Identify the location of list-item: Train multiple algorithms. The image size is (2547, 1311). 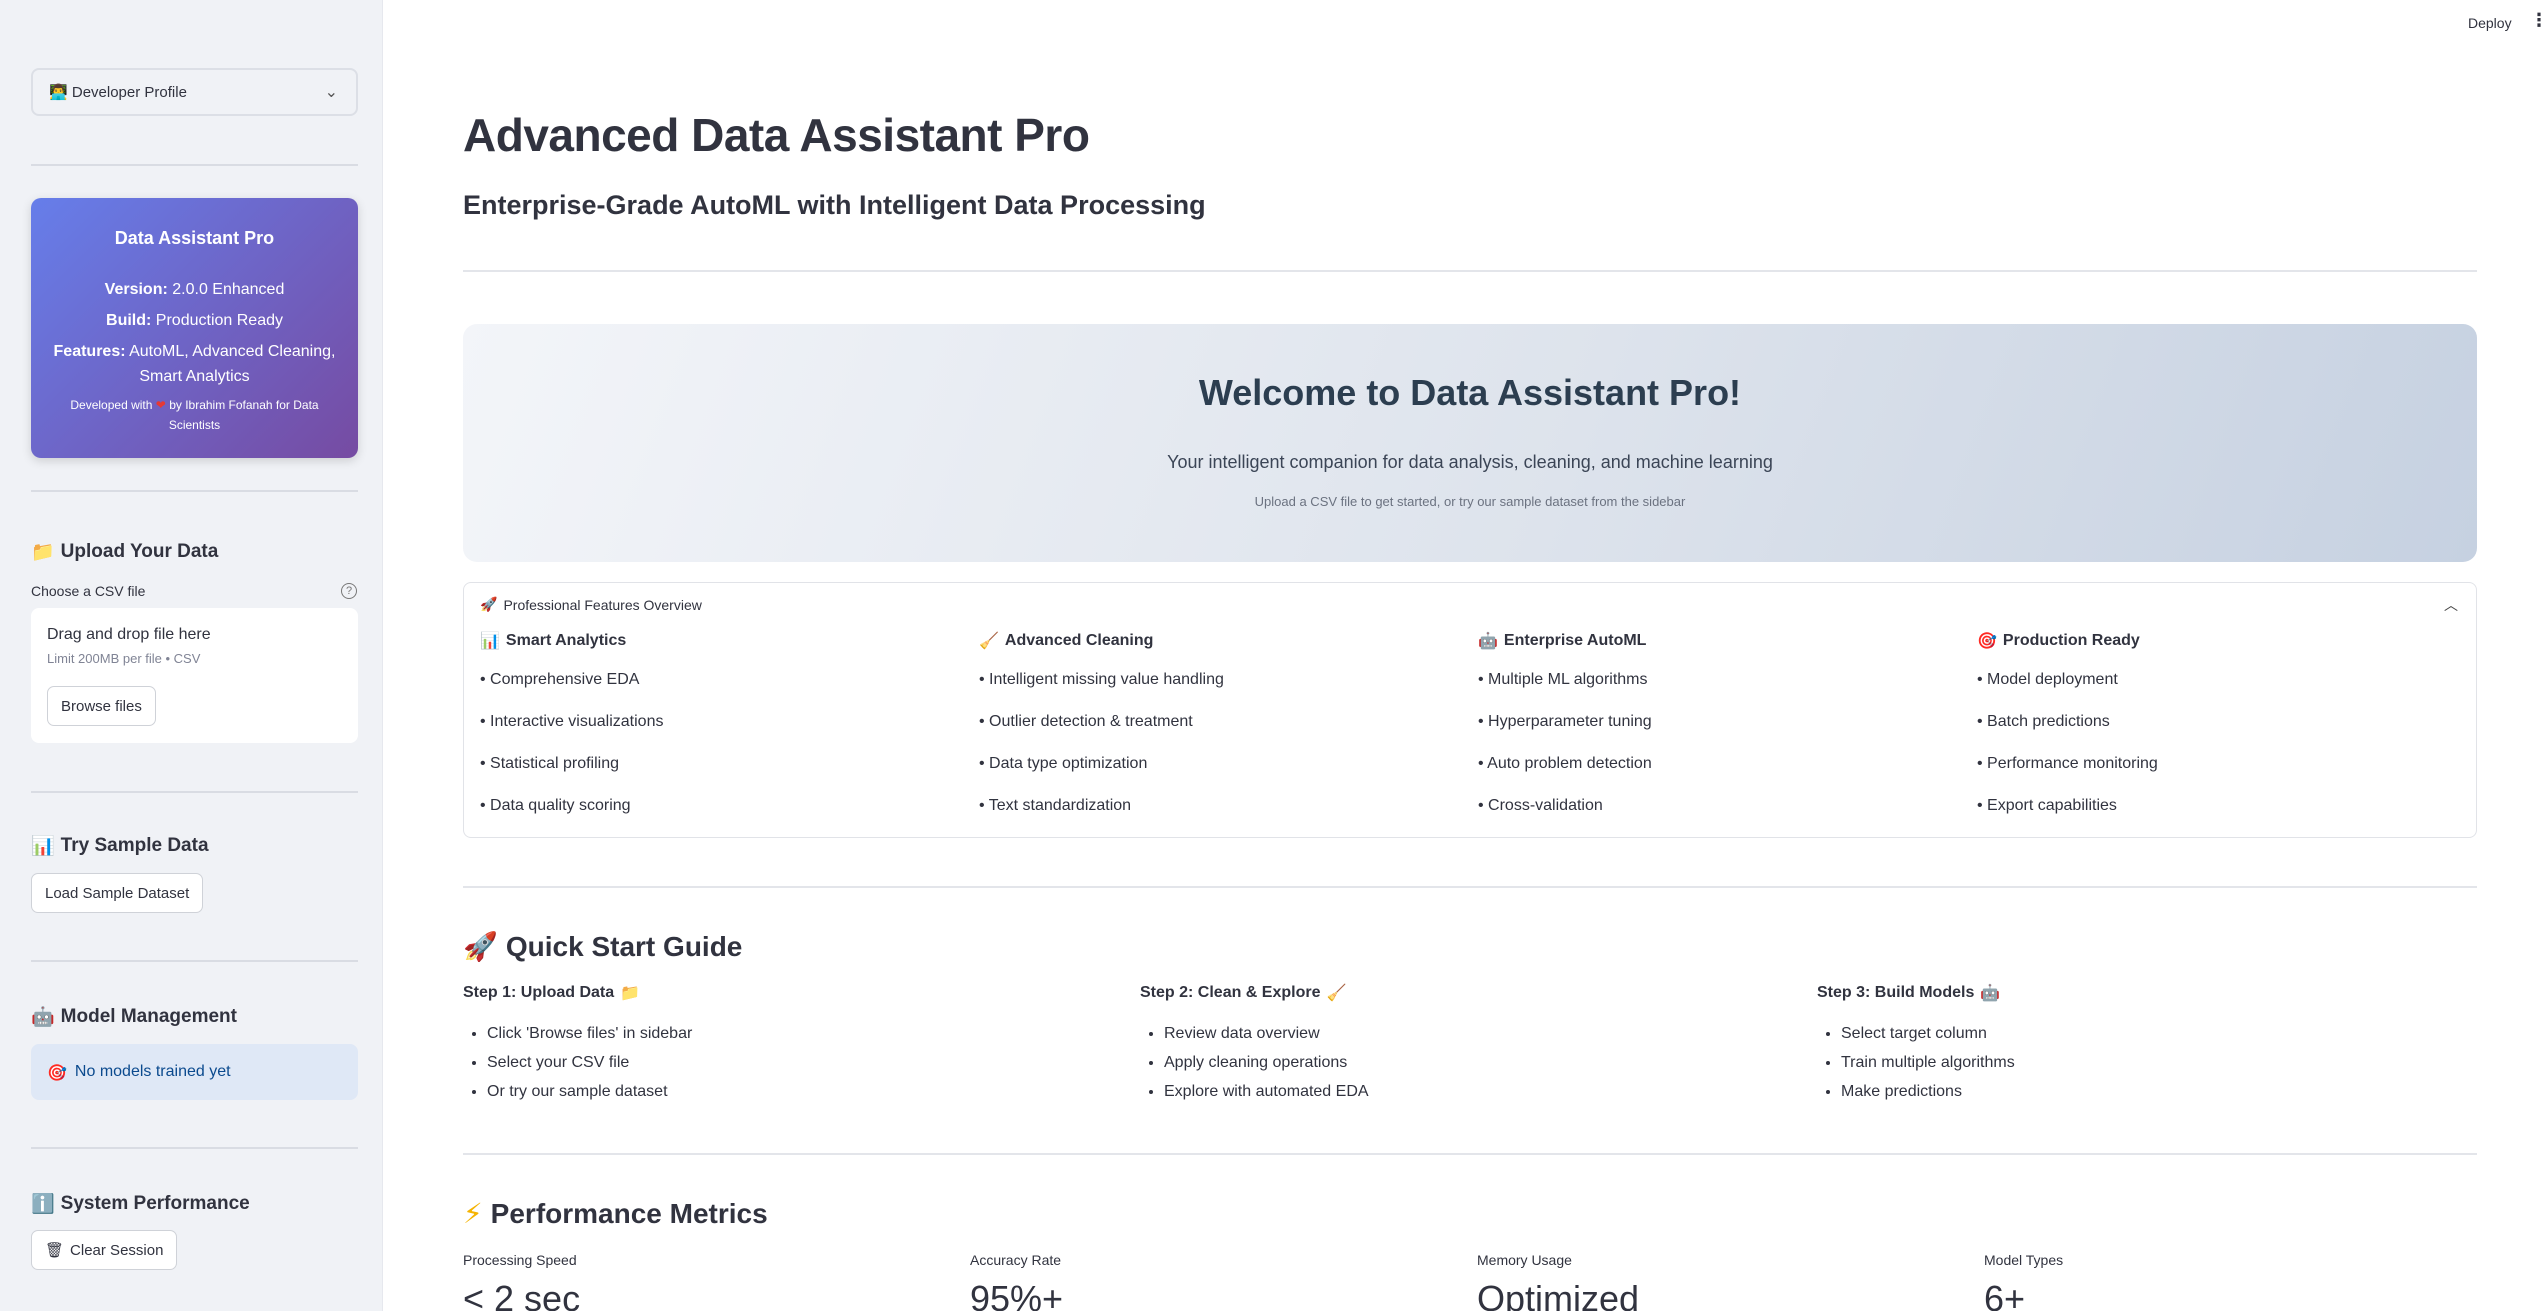
(2149, 1063).